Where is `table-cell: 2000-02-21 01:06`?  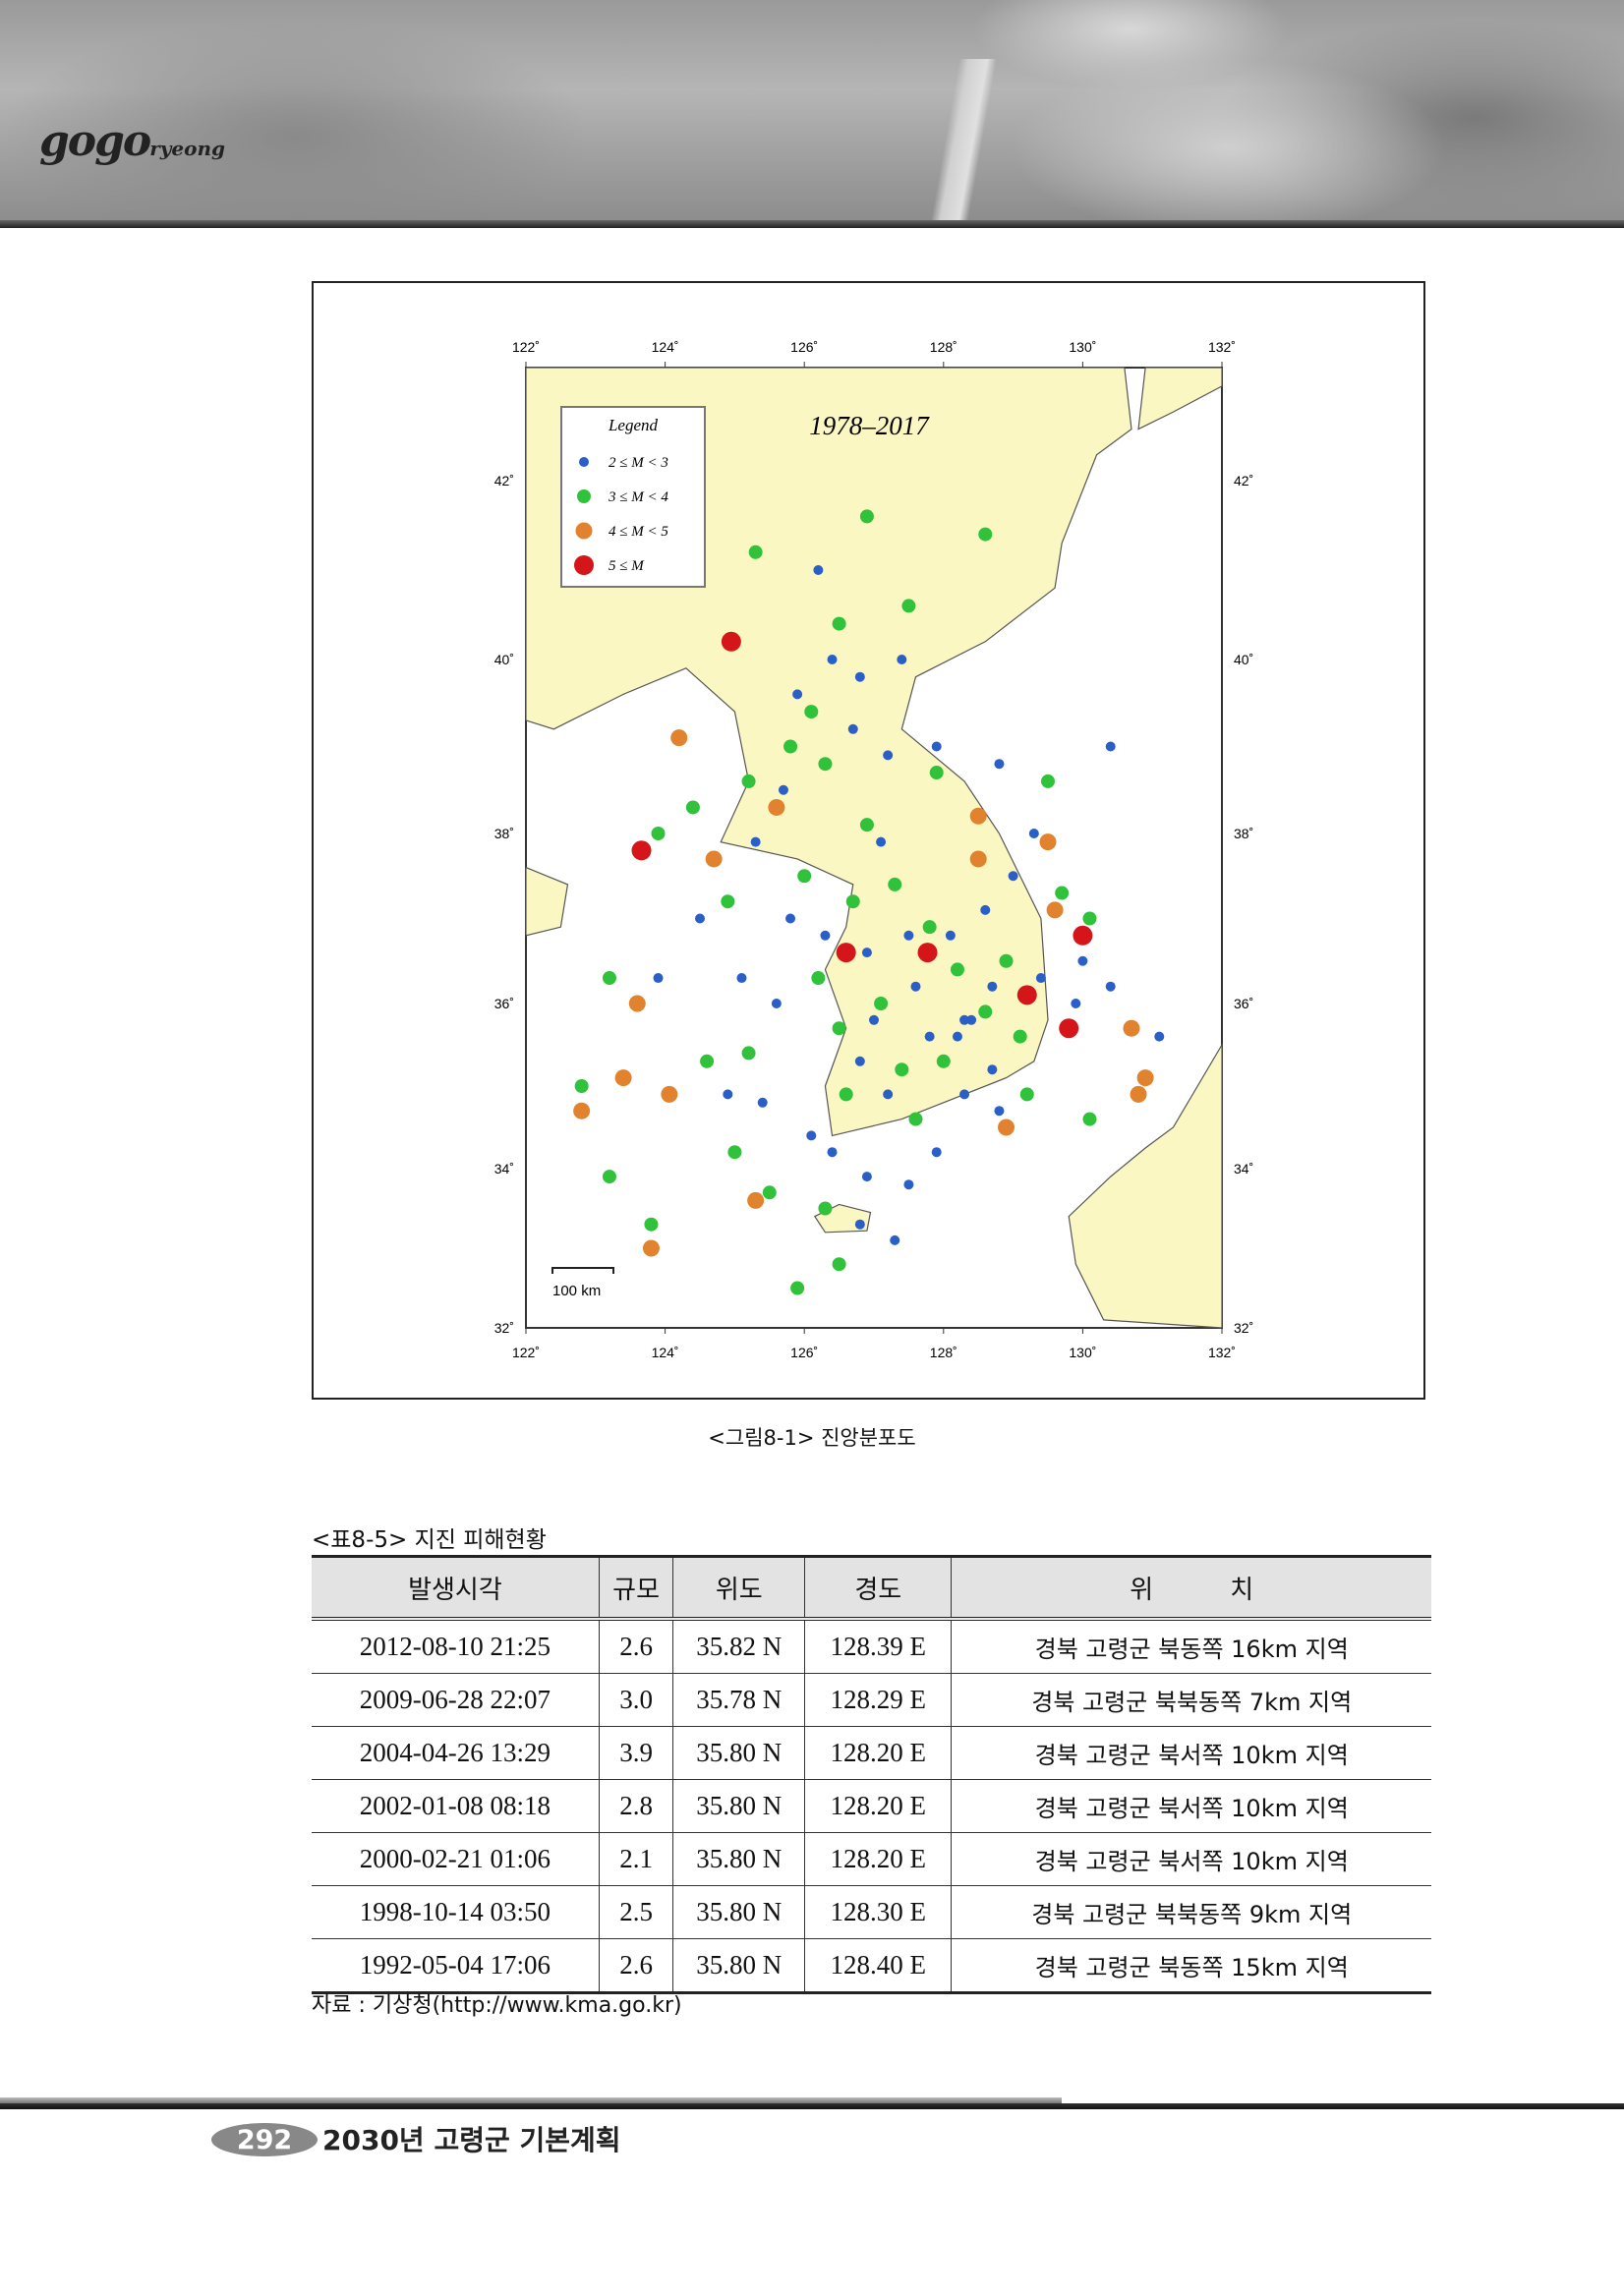 table-cell: 2000-02-21 01:06 is located at coordinates (456, 1859).